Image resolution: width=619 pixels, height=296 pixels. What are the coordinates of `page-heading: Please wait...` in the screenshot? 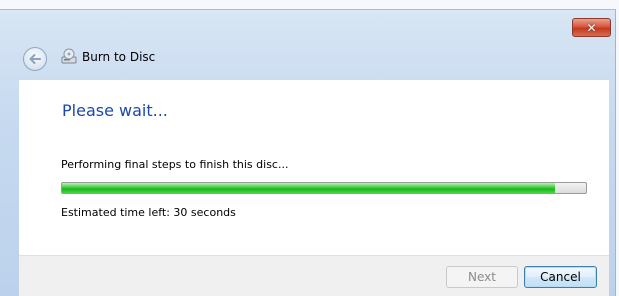 It's located at (115, 110).